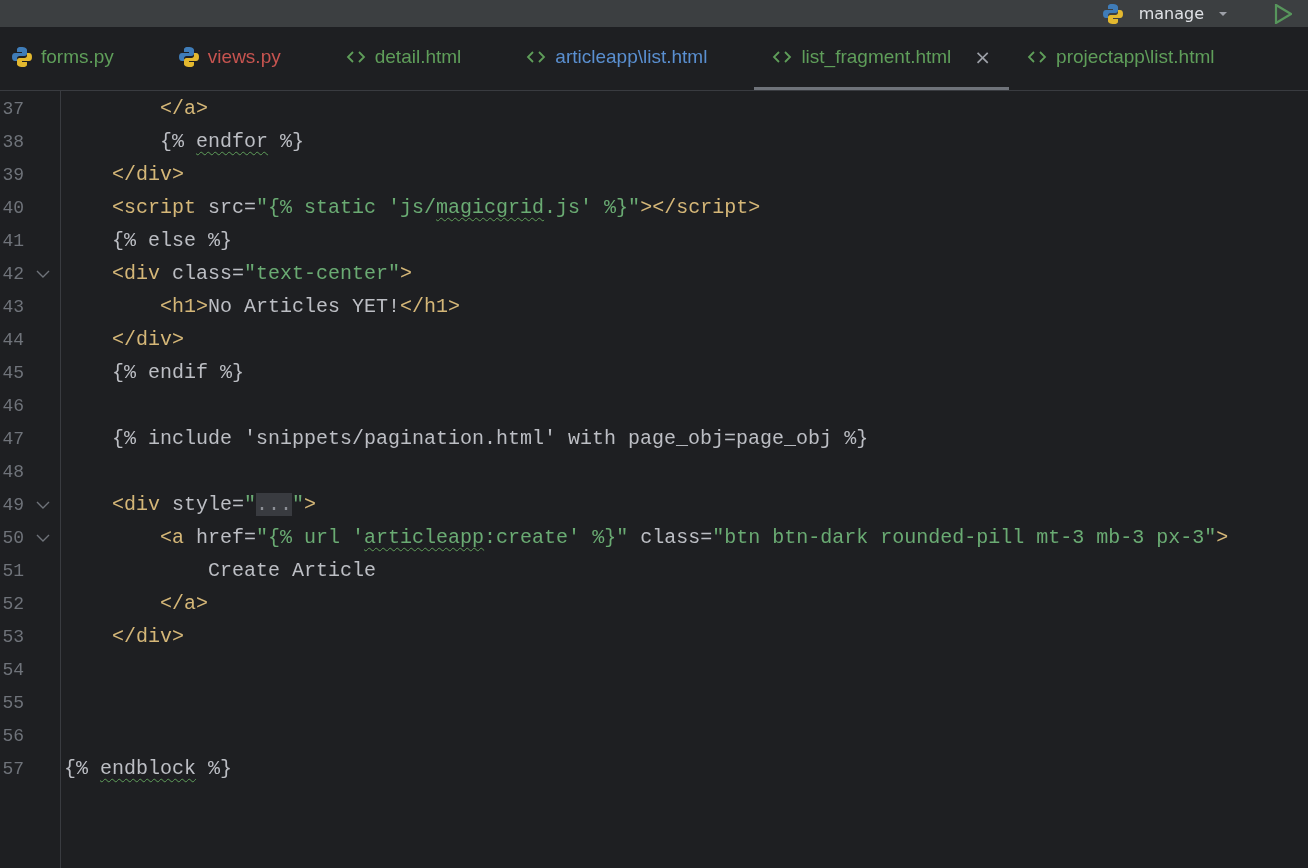  I want to click on editor-tab: forms.py, so click(80, 58).